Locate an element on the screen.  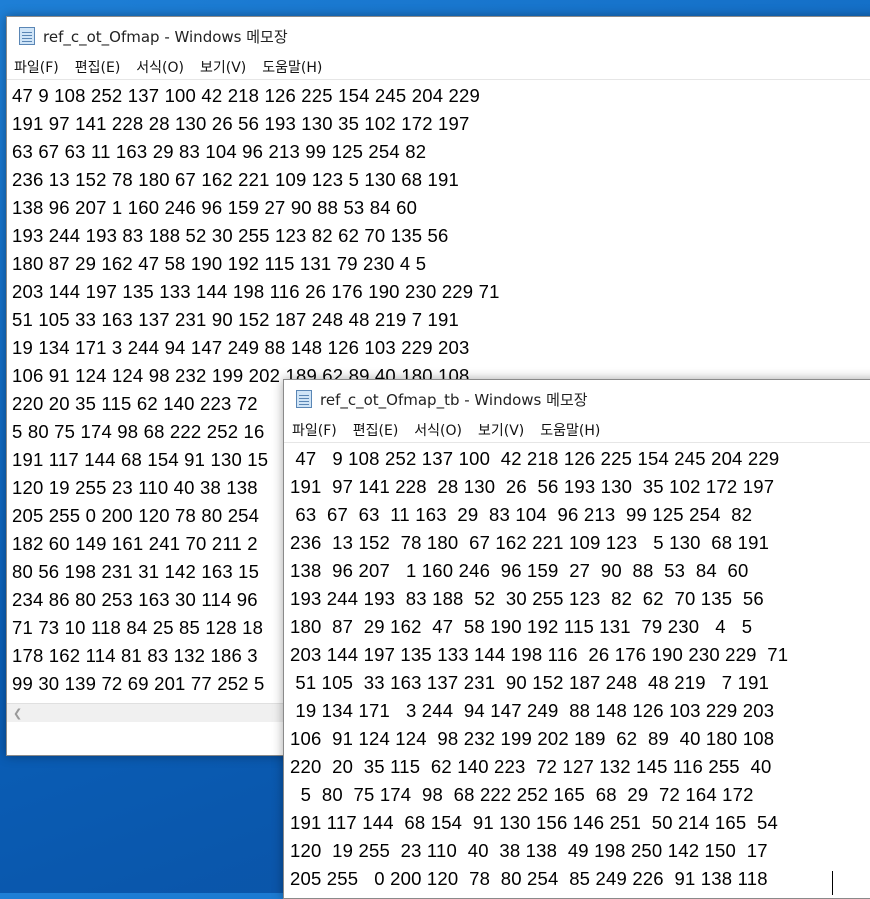
title-bar: ref_c_ot_Ofmap_tb - Windows 메모장 is located at coordinates (577, 399).